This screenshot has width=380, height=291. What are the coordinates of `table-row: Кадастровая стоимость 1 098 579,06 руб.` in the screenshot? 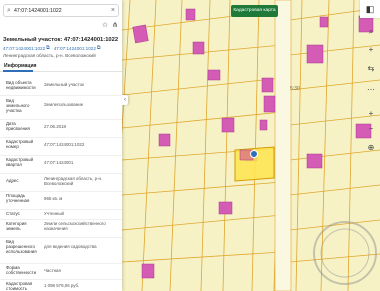 It's located at (61, 285).